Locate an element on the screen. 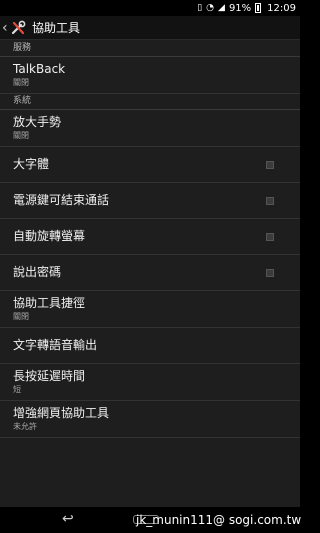 This screenshot has height=533, width=320. wifi-icon: ◔ is located at coordinates (210, 8).